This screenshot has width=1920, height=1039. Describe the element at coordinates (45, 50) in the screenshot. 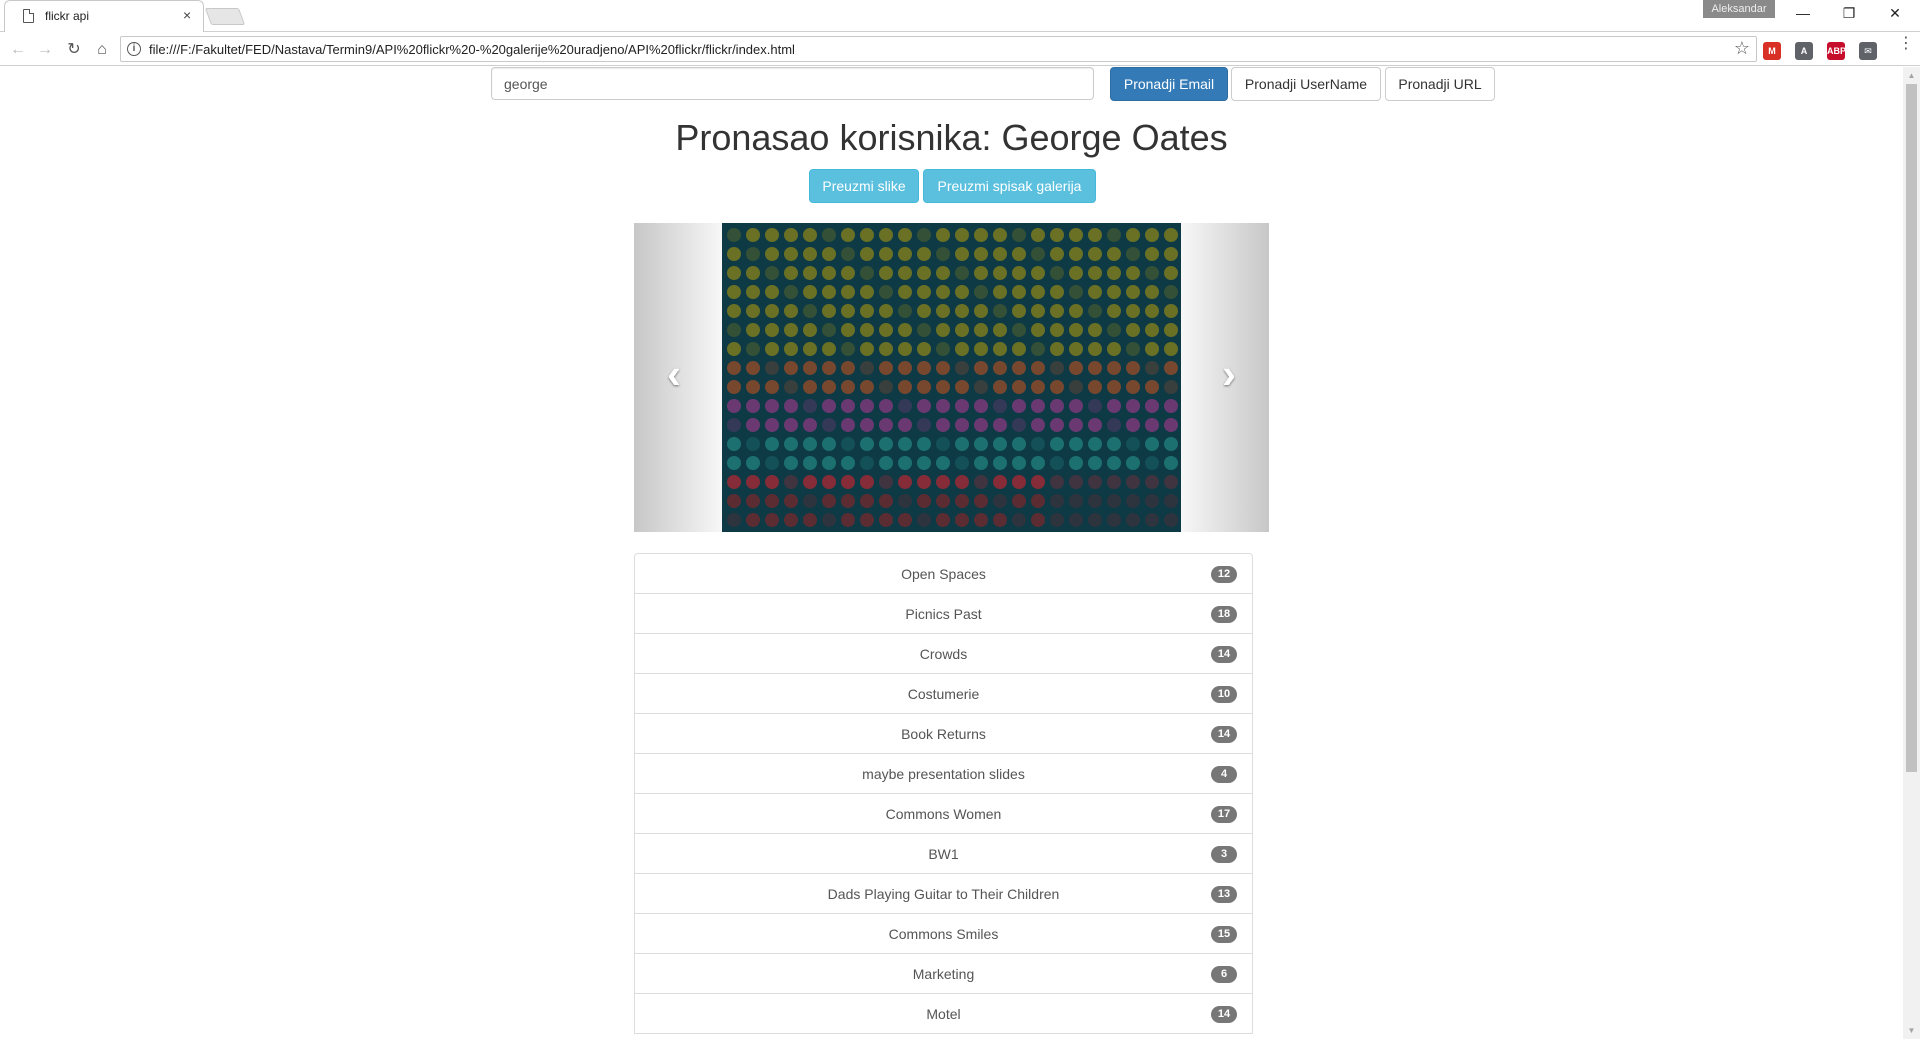

I see `forward-arrow-icon: →` at that location.